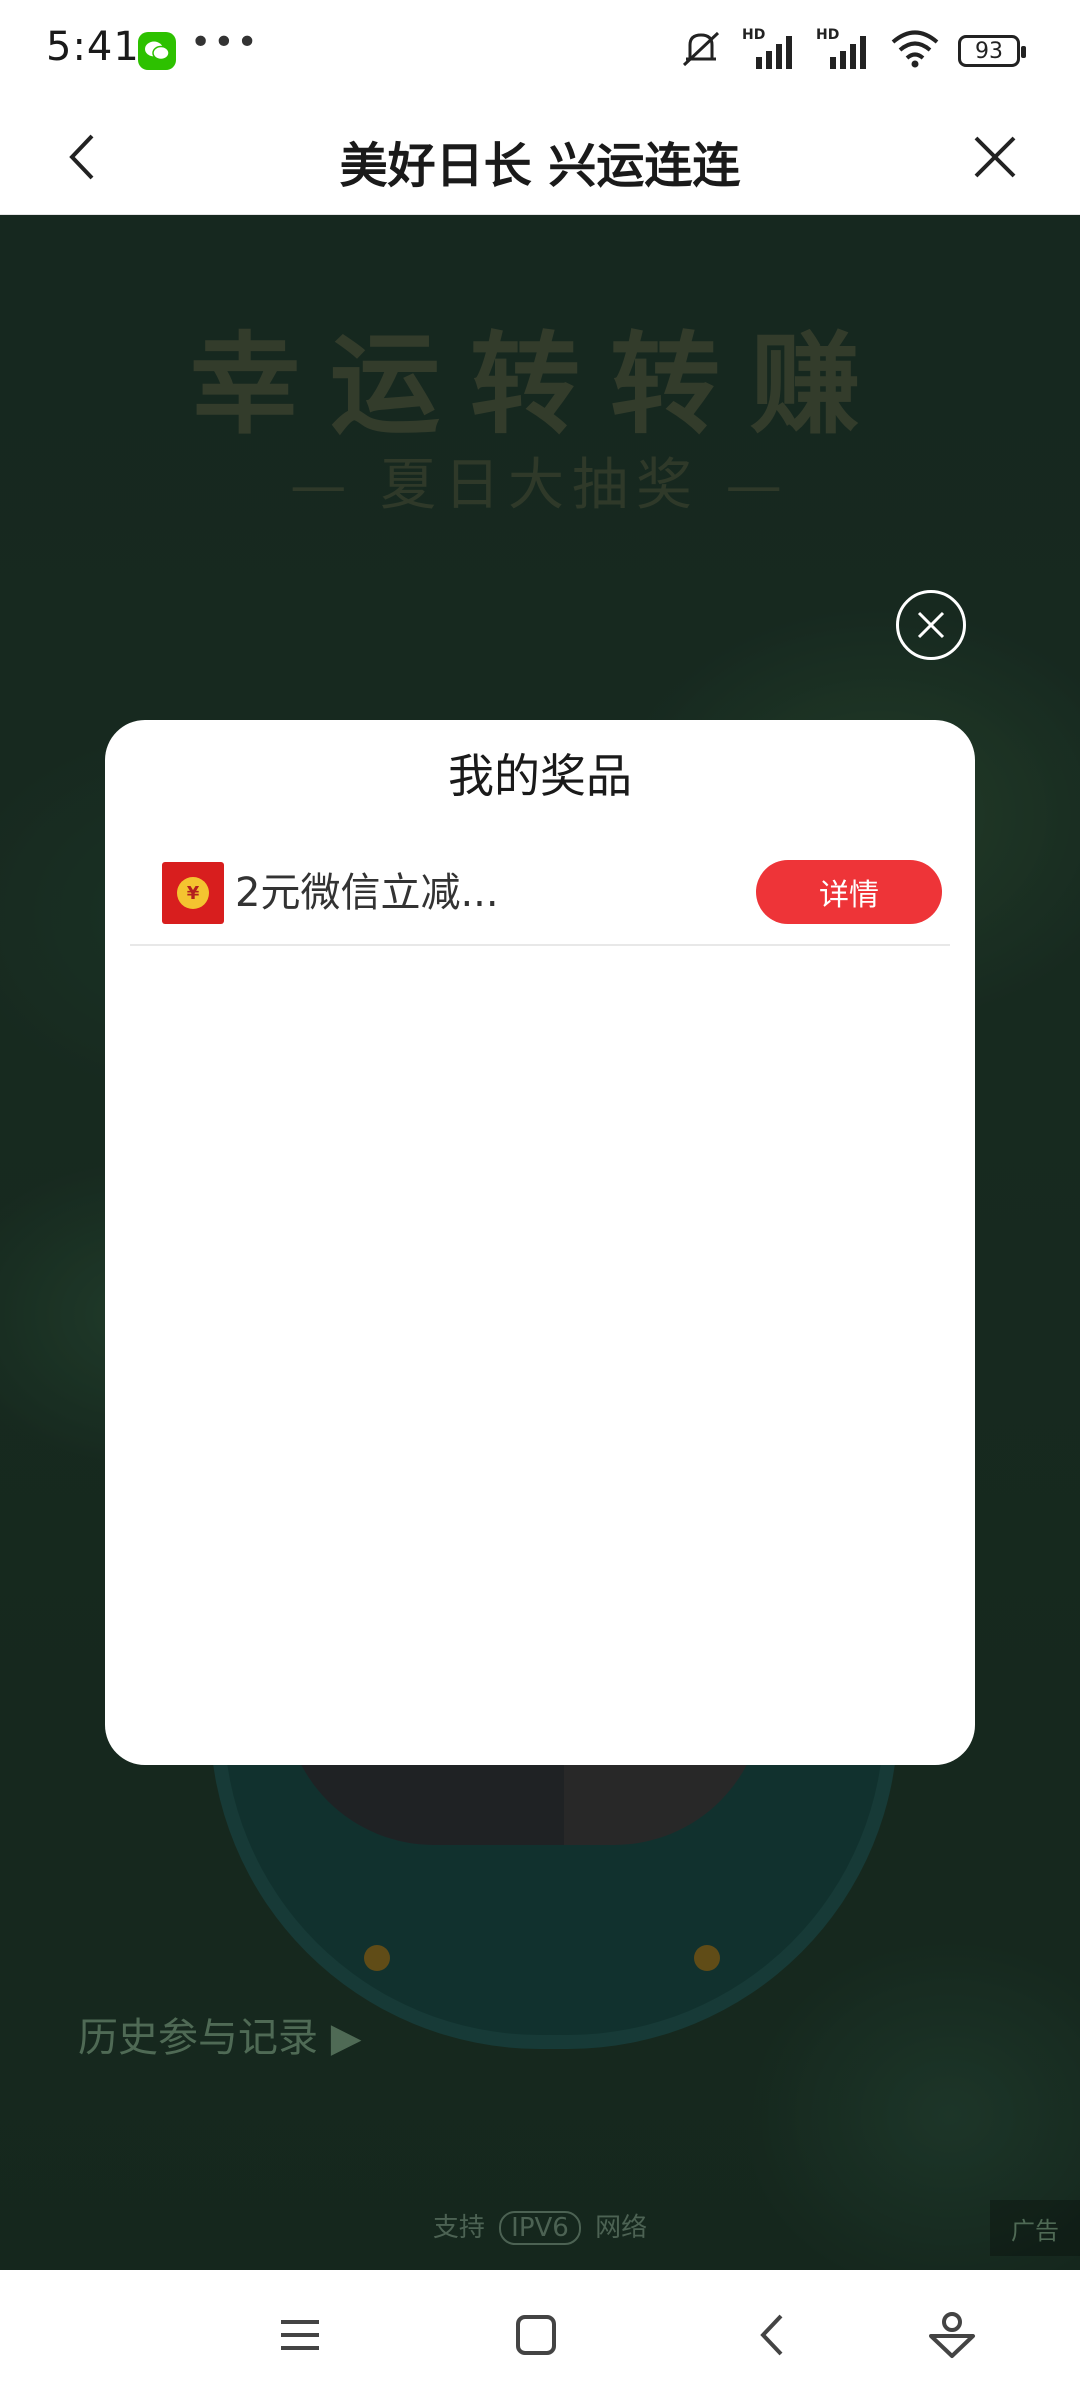  What do you see at coordinates (992, 51) in the screenshot?
I see `battery-icon: 93` at bounding box center [992, 51].